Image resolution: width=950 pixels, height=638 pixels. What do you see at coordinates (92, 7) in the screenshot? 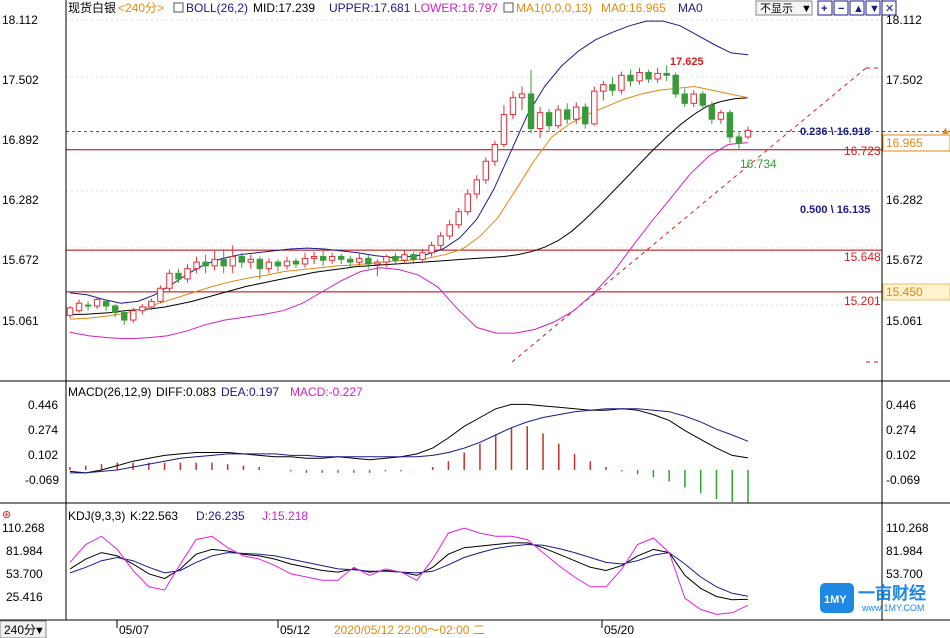
I see `instrument-name: 现货白银` at bounding box center [92, 7].